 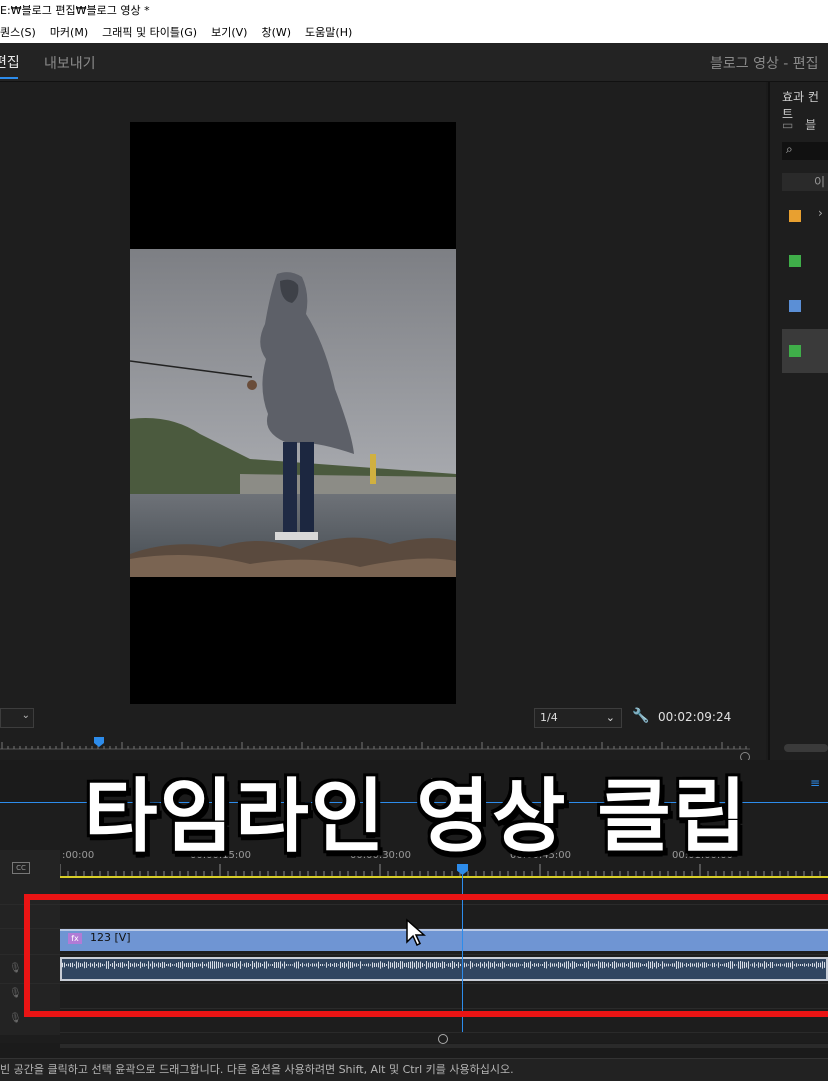 I want to click on workspace-tab-edit: 편집, so click(x=10, y=62).